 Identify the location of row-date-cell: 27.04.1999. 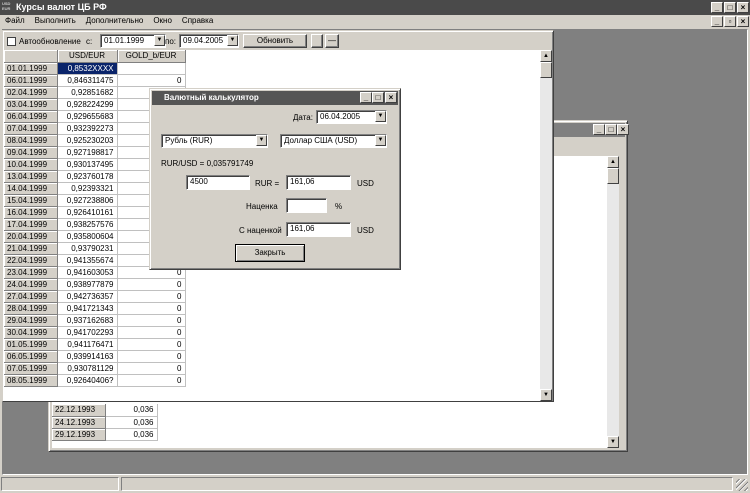
(31, 296).